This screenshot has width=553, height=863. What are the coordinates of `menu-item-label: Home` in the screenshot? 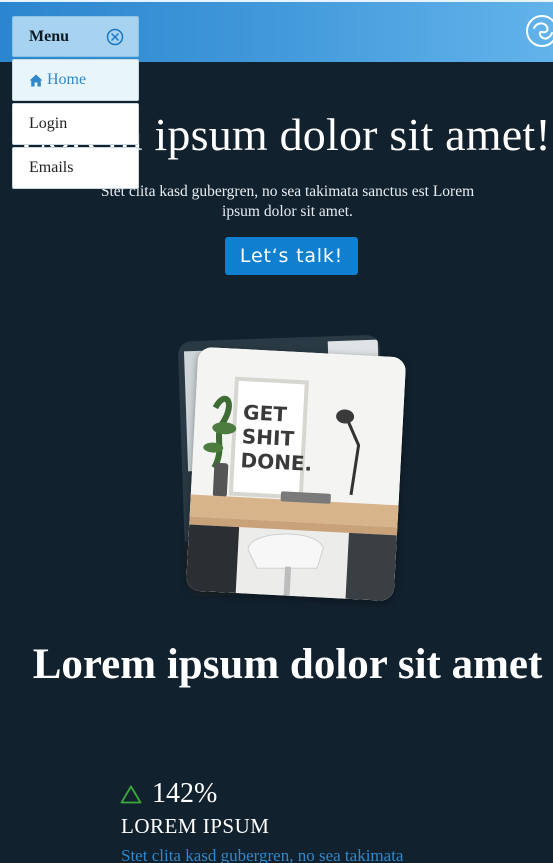 It's located at (67, 79).